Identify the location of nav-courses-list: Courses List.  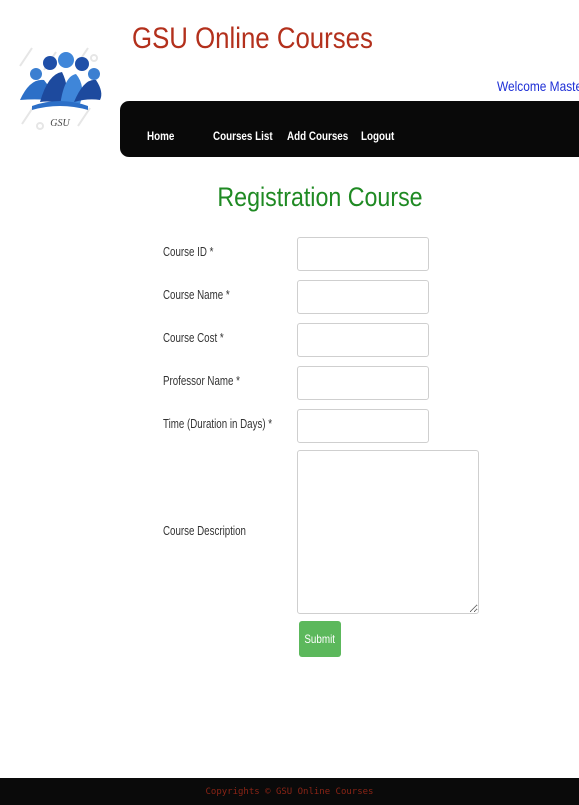
(243, 136).